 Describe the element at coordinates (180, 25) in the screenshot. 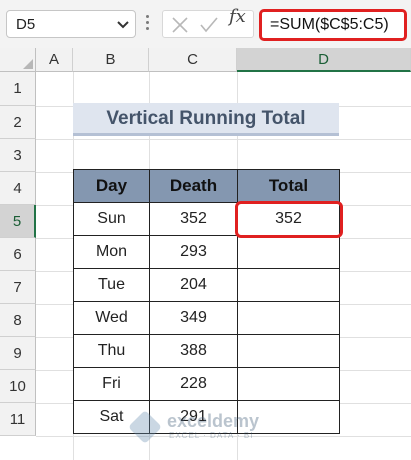

I see `cancel-icon` at that location.